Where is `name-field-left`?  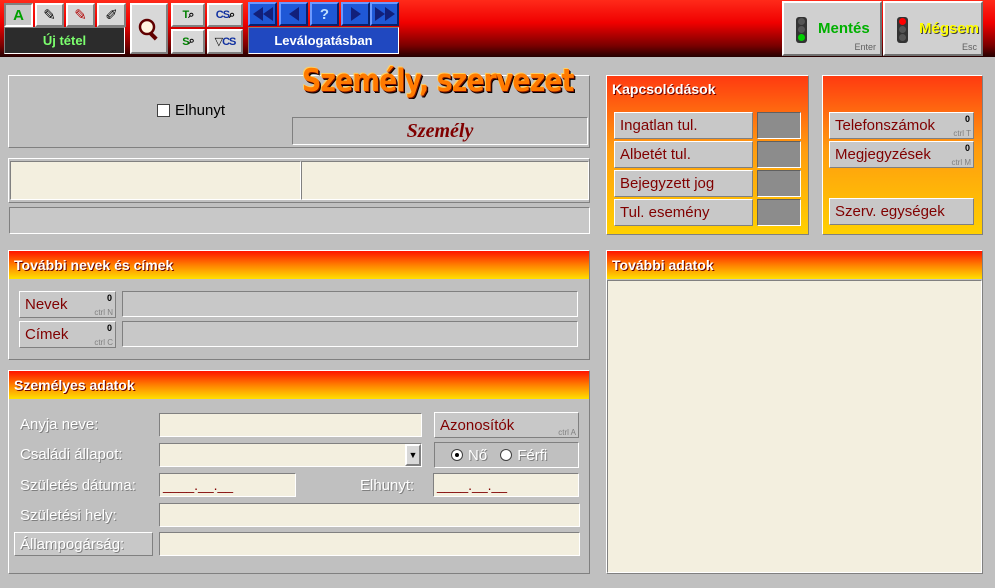 name-field-left is located at coordinates (155, 180).